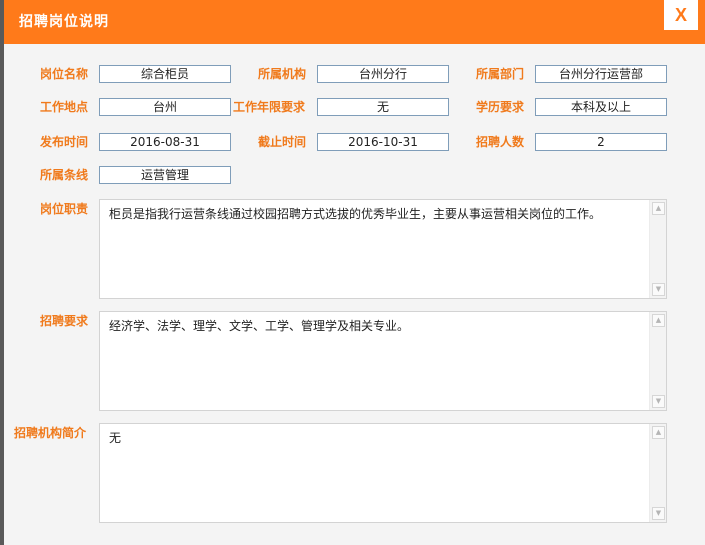 The width and height of the screenshot is (705, 545). I want to click on work-location-label: 工作地点, so click(64, 107).